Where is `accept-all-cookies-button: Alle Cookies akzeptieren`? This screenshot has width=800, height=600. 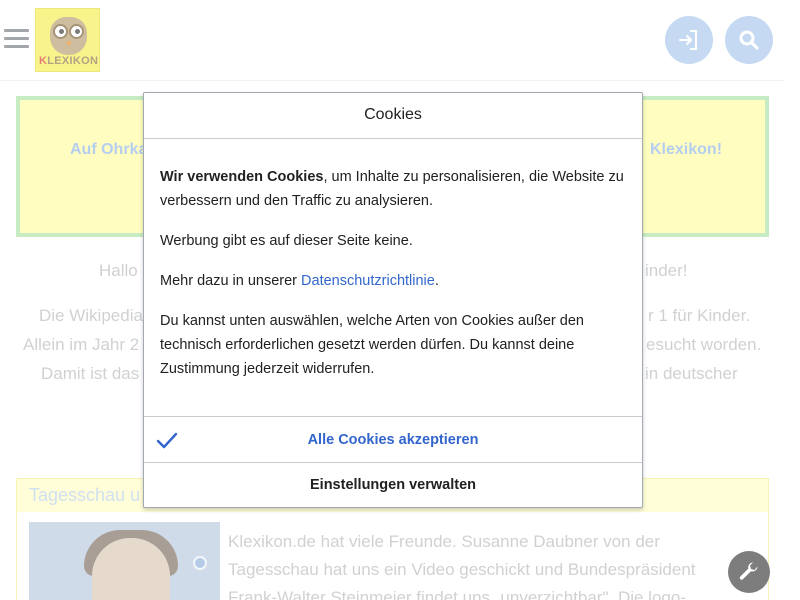 accept-all-cookies-button: Alle Cookies akzeptieren is located at coordinates (393, 439).